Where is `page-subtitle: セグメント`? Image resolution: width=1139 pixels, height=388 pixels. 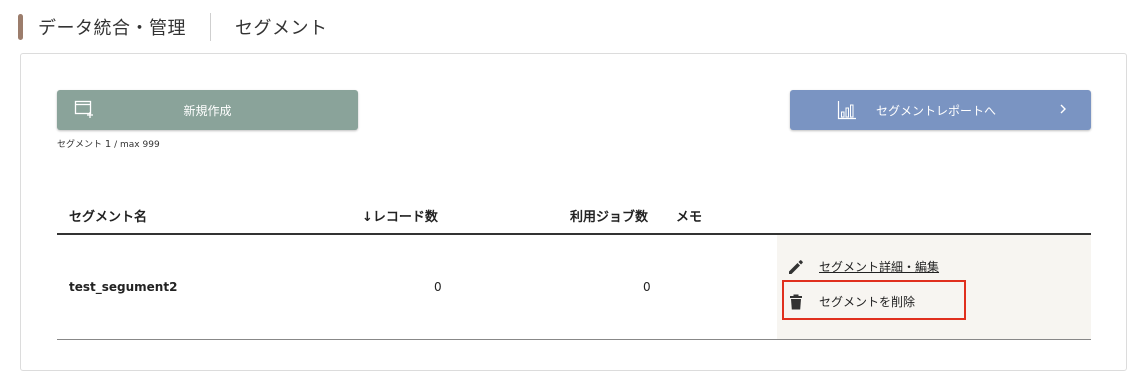
page-subtitle: セグメント is located at coordinates (281, 28).